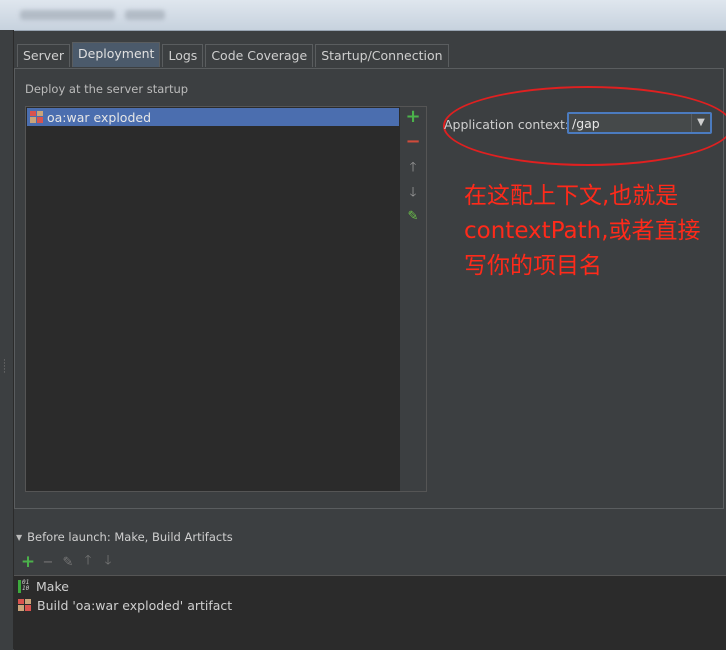 This screenshot has width=726, height=650. Describe the element at coordinates (43, 55) in the screenshot. I see `tab-server: Server` at that location.